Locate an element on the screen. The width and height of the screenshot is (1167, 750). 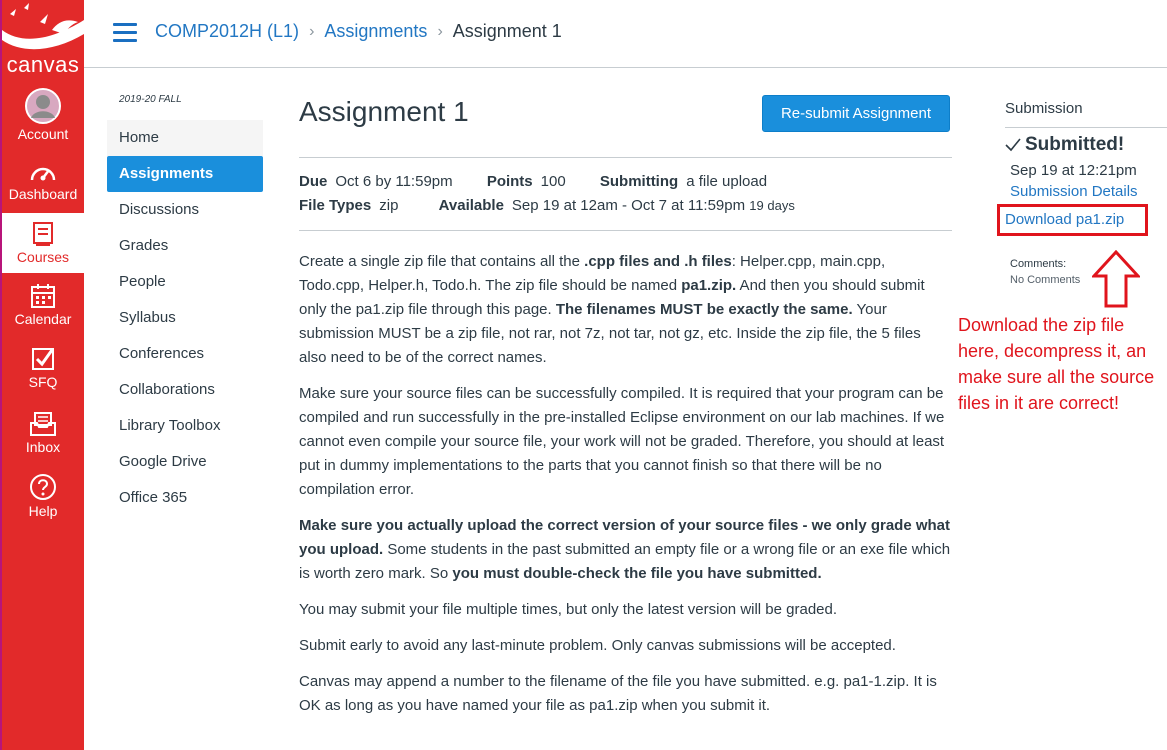
nav-dashboard-label: Dashboard is located at coordinates (43, 194).